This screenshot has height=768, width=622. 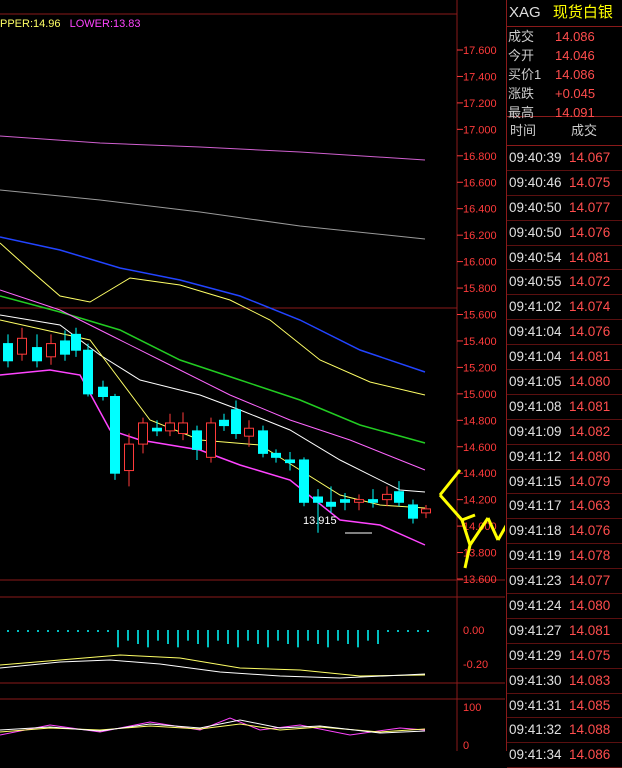 I want to click on price-axis-label: 16.000, so click(x=480, y=263).